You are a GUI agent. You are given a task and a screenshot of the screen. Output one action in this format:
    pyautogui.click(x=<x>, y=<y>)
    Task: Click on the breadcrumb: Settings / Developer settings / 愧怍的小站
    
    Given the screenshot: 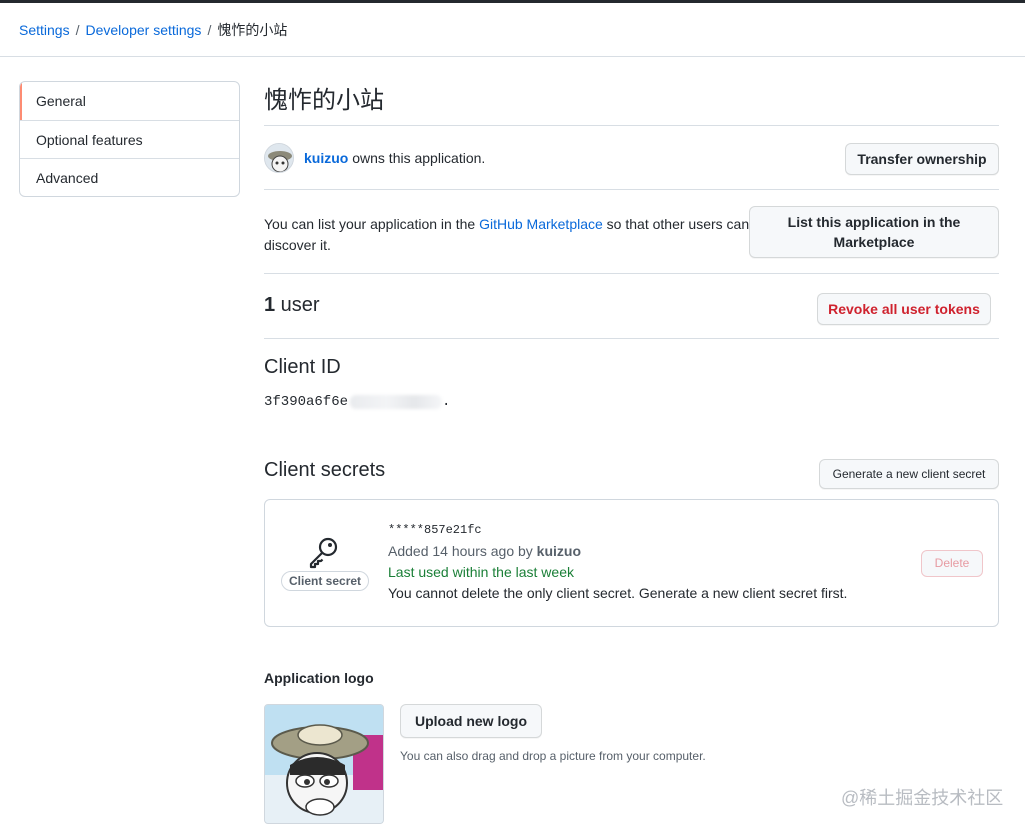 What is the action you would take?
    pyautogui.click(x=153, y=30)
    